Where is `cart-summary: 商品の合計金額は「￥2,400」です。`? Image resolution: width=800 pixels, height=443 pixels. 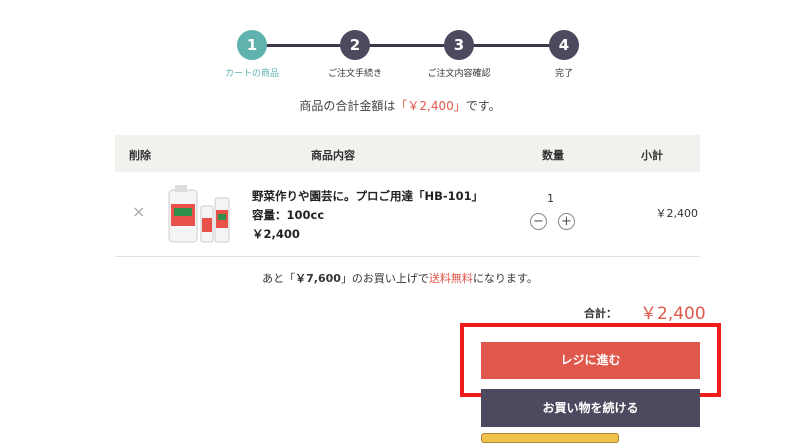 cart-summary: 商品の合計金額は「￥2,400」です。 is located at coordinates (400, 105).